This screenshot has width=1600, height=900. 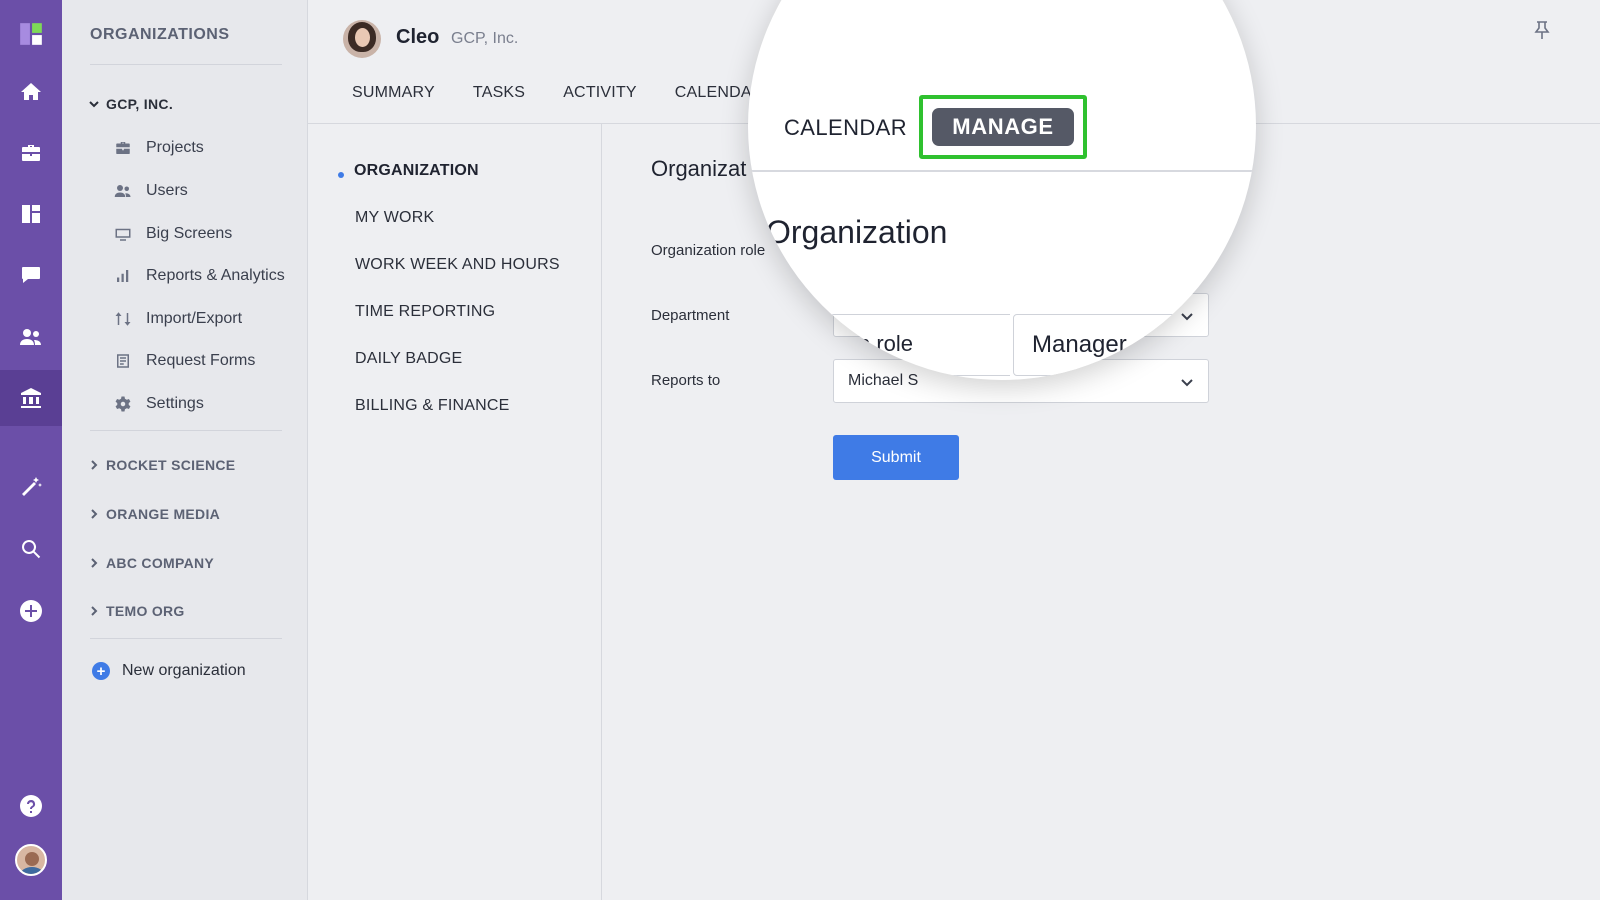 What do you see at coordinates (896, 457) in the screenshot?
I see `submit-button: Submit` at bounding box center [896, 457].